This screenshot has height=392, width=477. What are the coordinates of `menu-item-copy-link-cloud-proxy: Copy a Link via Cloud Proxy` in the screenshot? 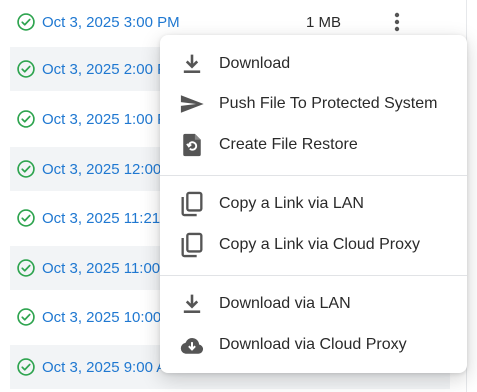 It's located at (313, 245).